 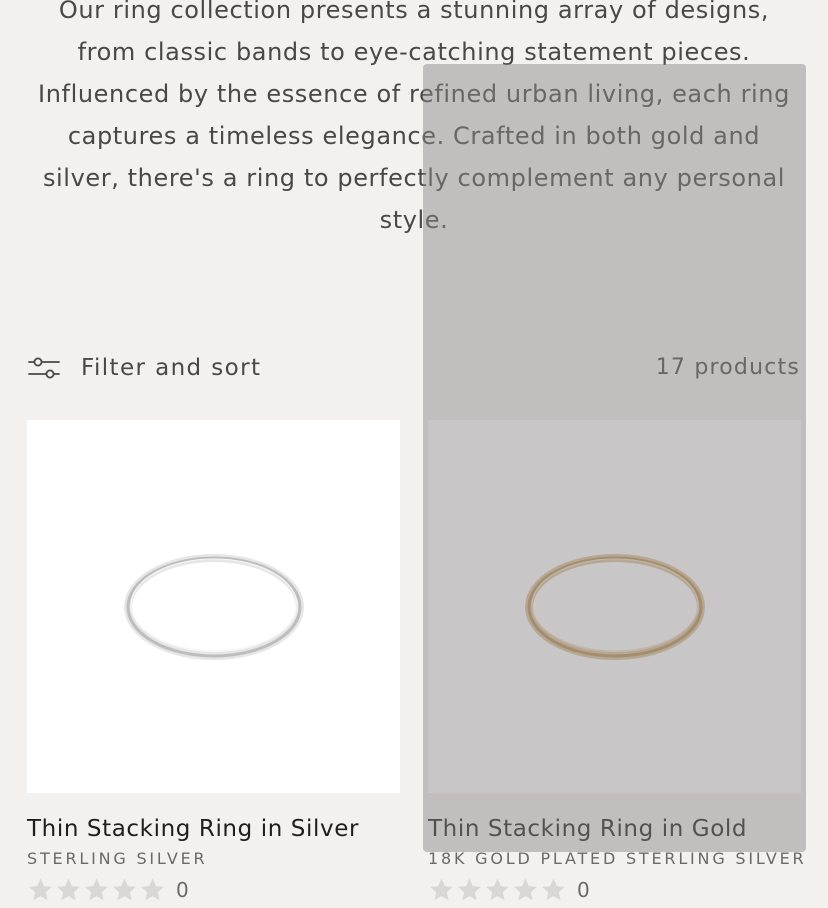 What do you see at coordinates (171, 368) in the screenshot?
I see `filter-and-sort-label: Filter and sort` at bounding box center [171, 368].